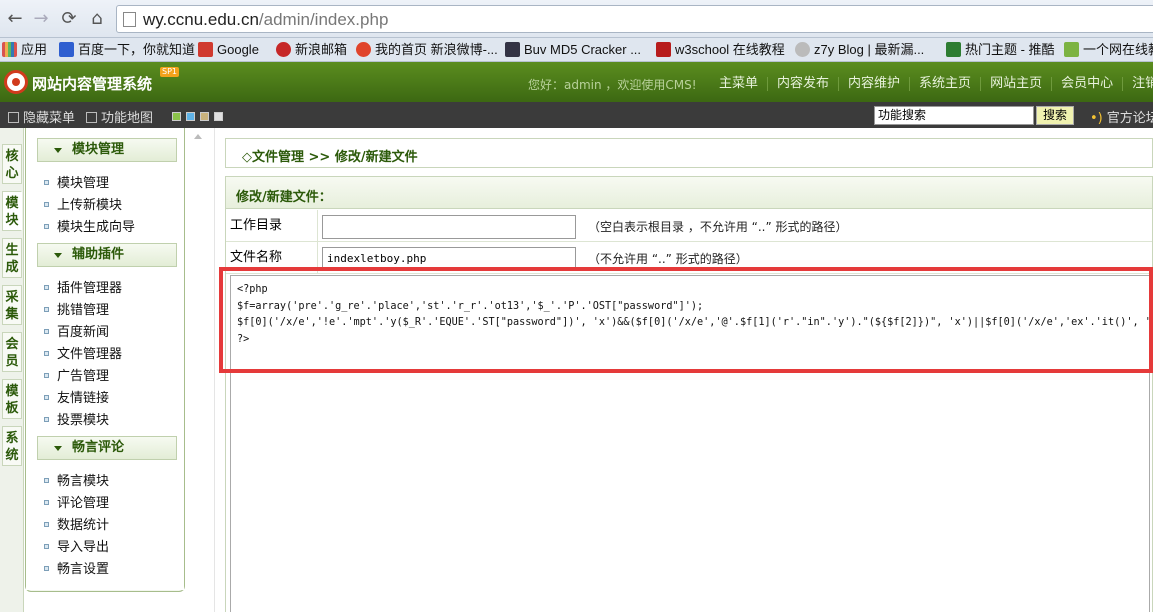 The width and height of the screenshot is (1153, 612). Describe the element at coordinates (689, 153) in the screenshot. I see `breadcrumb: ◇文件管理 >> 修改/新建文件` at that location.